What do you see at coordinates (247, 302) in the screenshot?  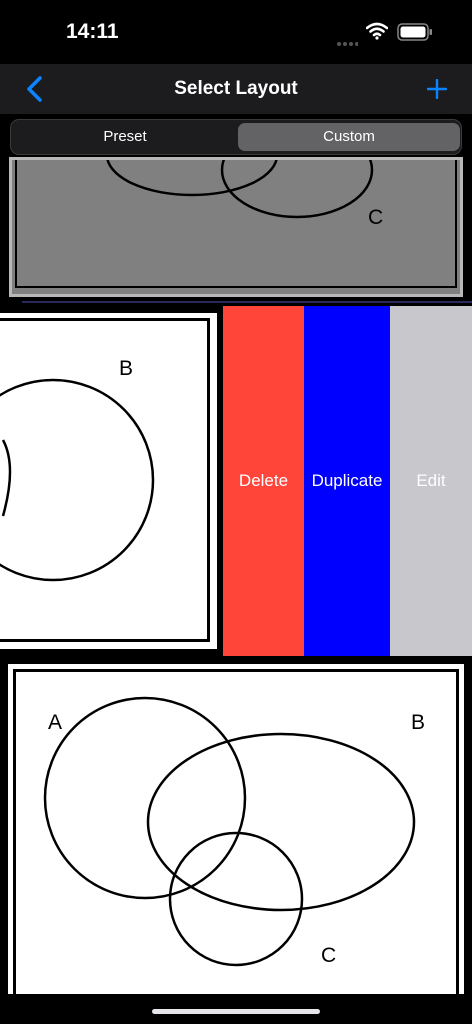 I see `row-separator` at bounding box center [247, 302].